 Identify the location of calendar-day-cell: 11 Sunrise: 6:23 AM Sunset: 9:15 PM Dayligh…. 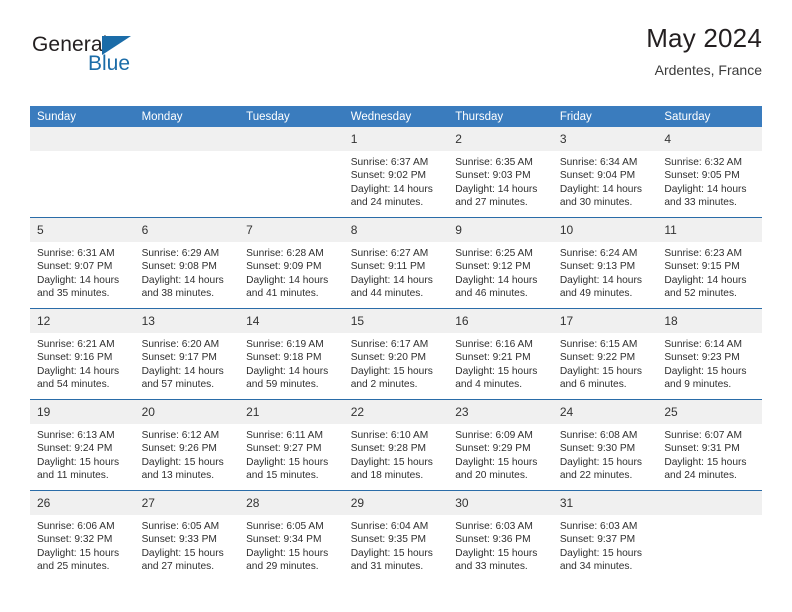
(709, 263).